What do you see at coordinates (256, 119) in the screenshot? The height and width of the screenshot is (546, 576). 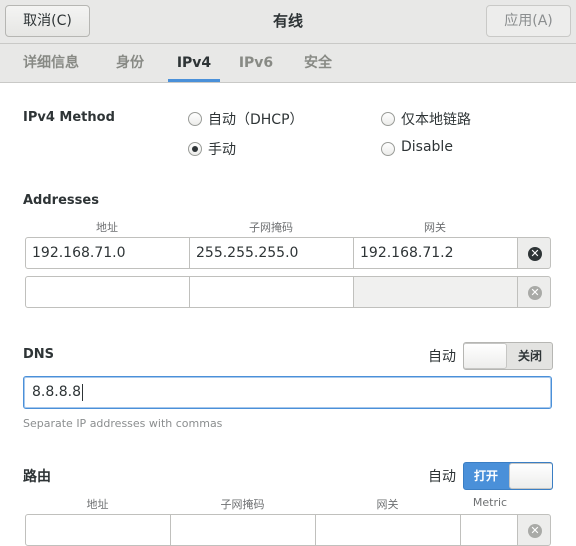 I see `radio-auto-dhcp-label: 自动（DHCP）` at bounding box center [256, 119].